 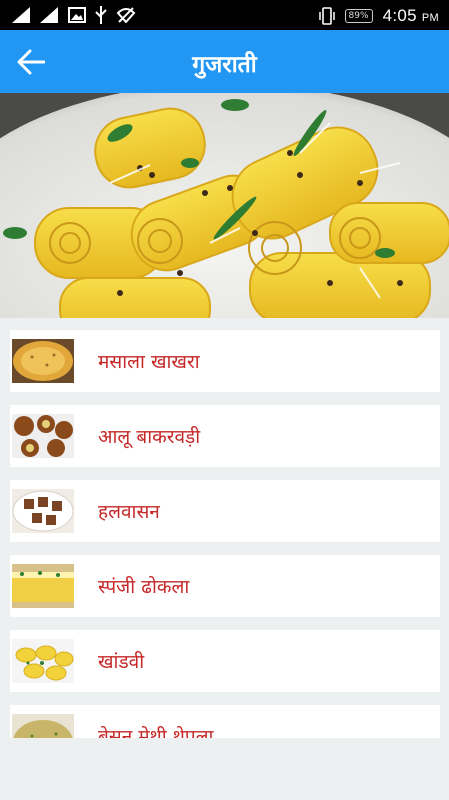 I want to click on recipe-name: खांडवी, so click(x=121, y=662).